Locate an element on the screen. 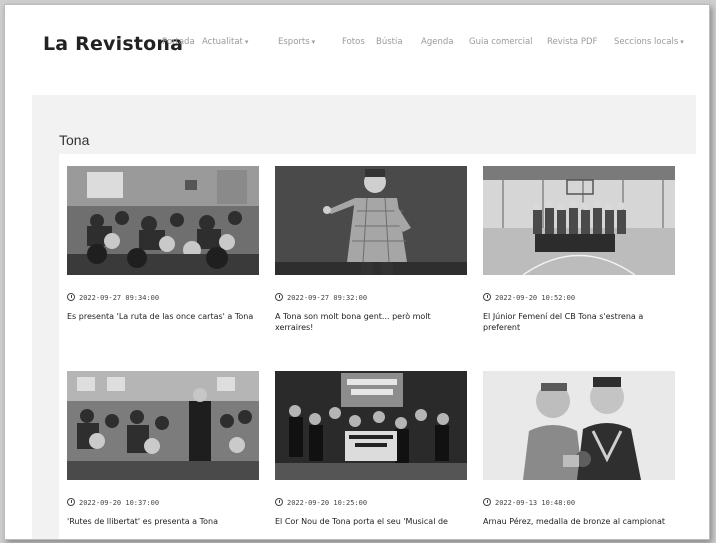  article-date: 2022-09-27 09:32:00 is located at coordinates (321, 297).